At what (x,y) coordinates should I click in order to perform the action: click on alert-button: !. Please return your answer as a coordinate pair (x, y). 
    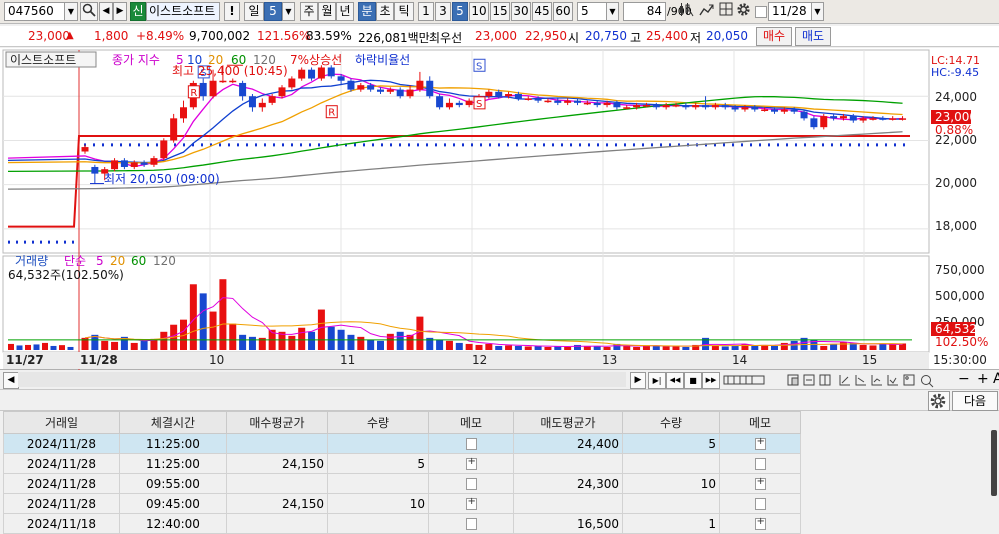
    Looking at the image, I should click on (232, 11).